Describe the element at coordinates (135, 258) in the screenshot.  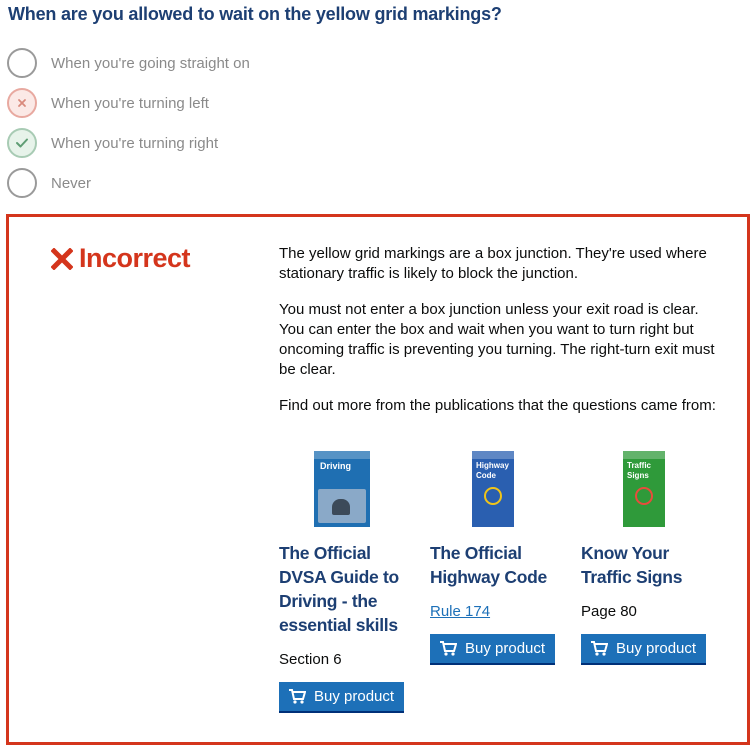
I see `verdict-label: Incorrect` at that location.